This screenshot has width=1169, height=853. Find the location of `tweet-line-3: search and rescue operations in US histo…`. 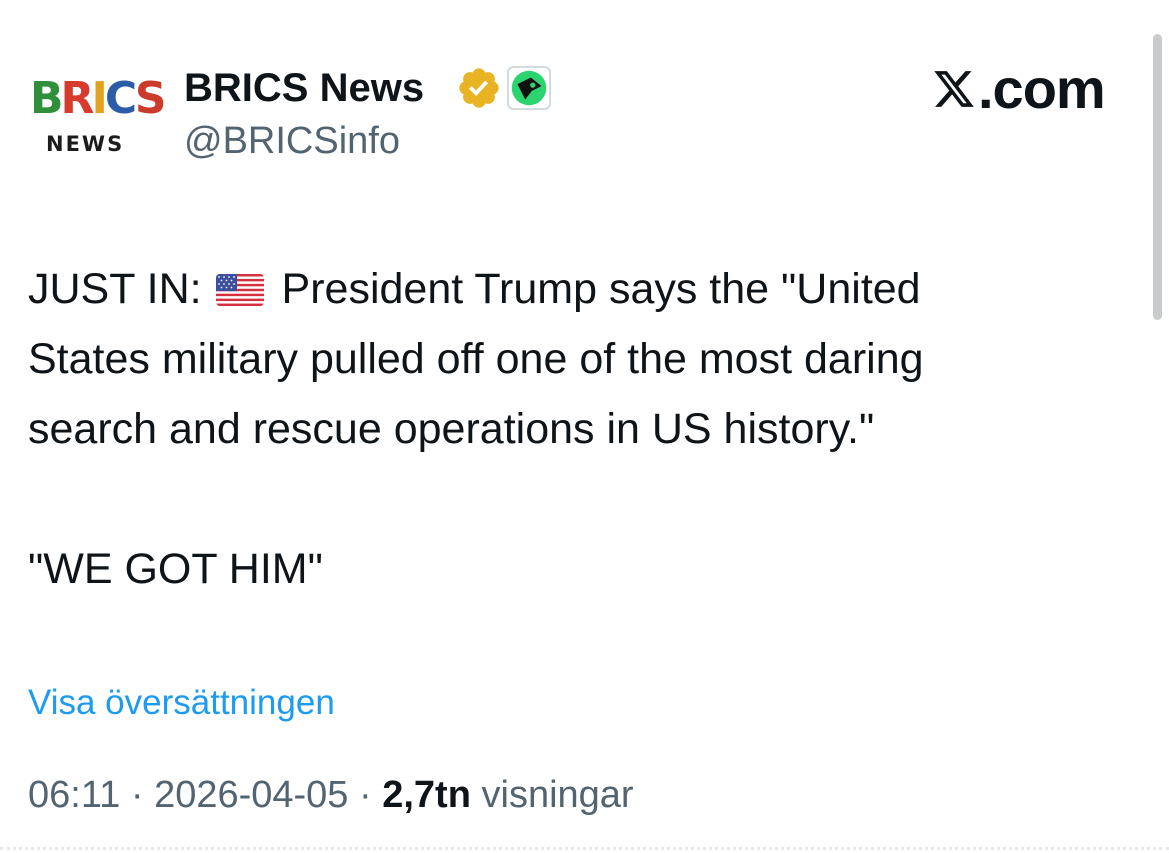

tweet-line-3: search and rescue operations in US histo… is located at coordinates (451, 429).